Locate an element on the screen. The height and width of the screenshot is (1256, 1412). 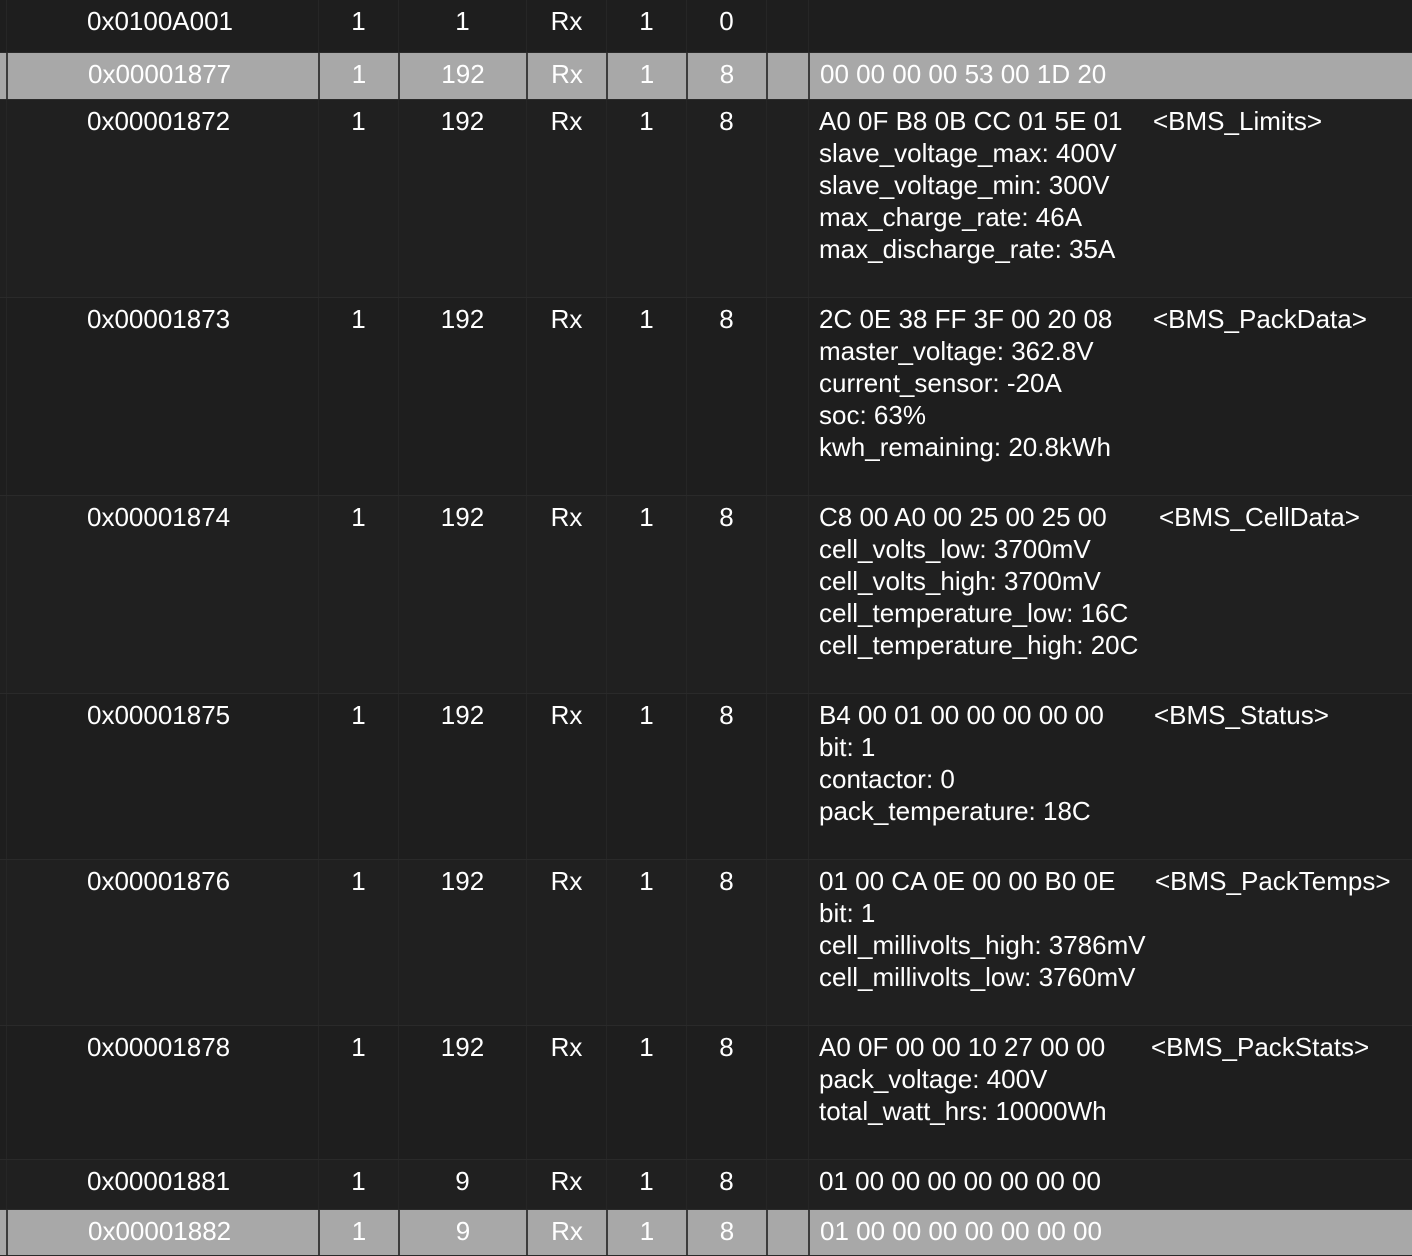
node-count-cell: 1 is located at coordinates (462, 26).